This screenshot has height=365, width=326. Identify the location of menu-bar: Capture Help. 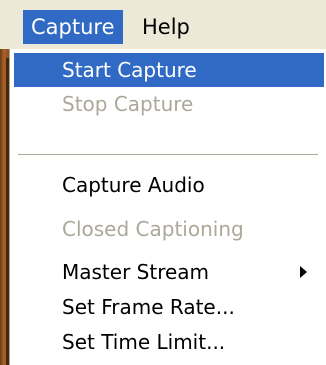
(163, 24).